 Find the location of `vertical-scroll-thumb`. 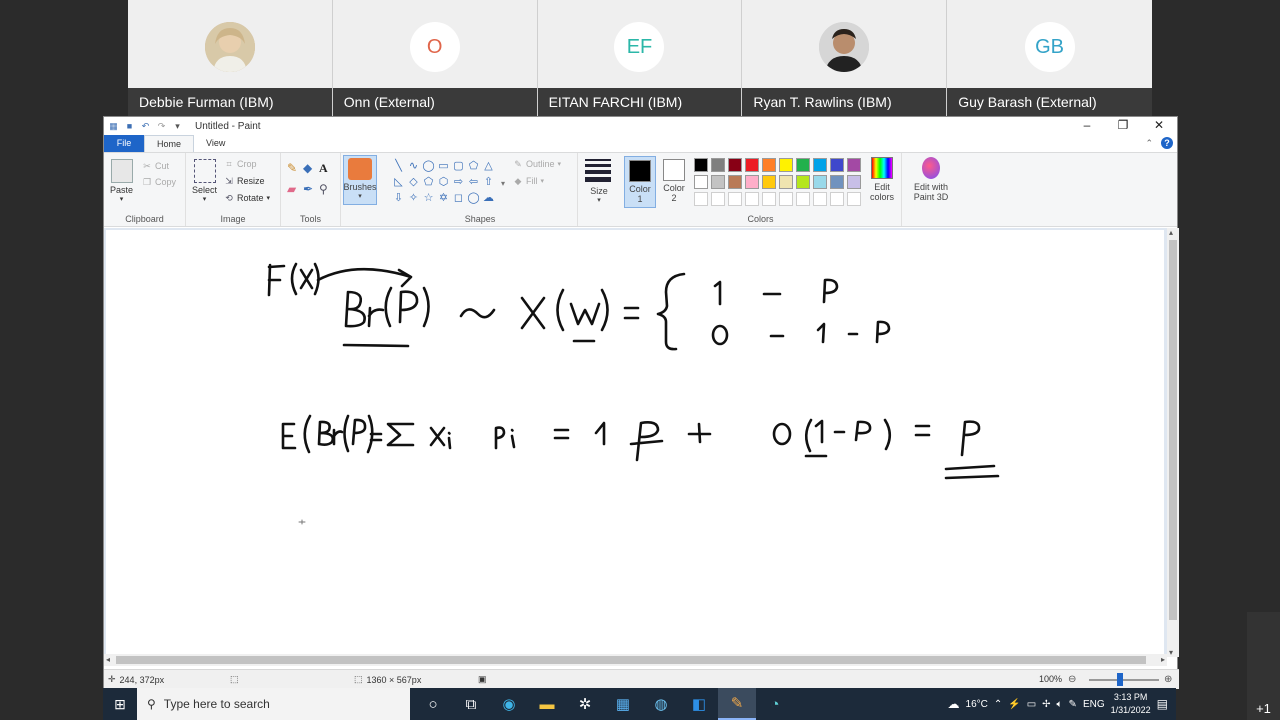

vertical-scroll-thumb is located at coordinates (1173, 430).